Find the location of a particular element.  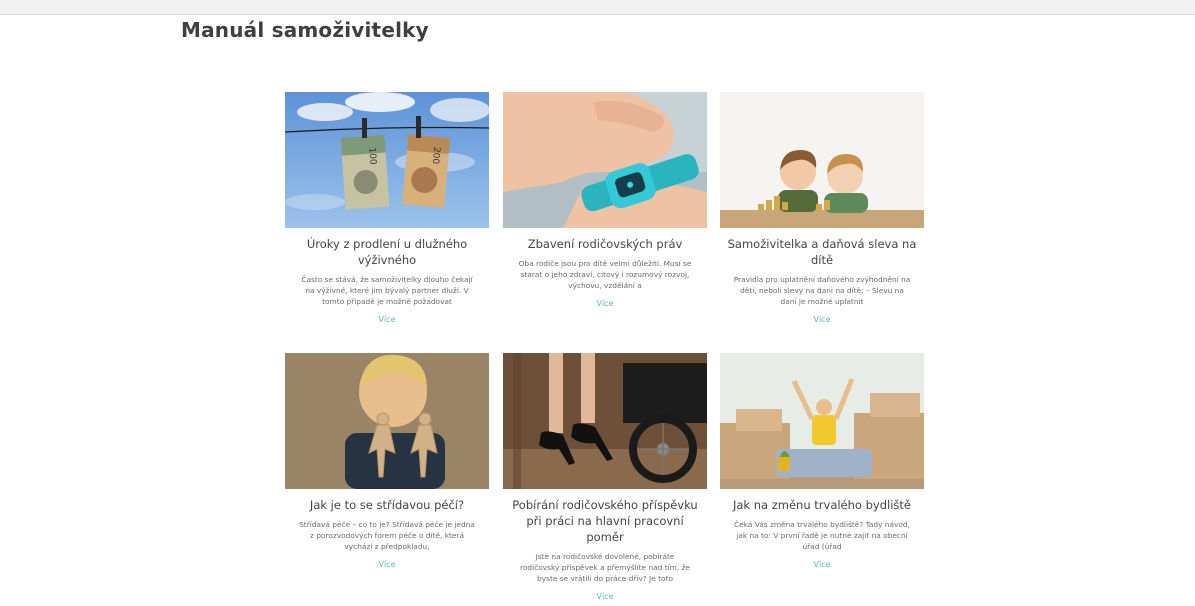

woman-among-moving-boxes-image is located at coordinates (822, 421).